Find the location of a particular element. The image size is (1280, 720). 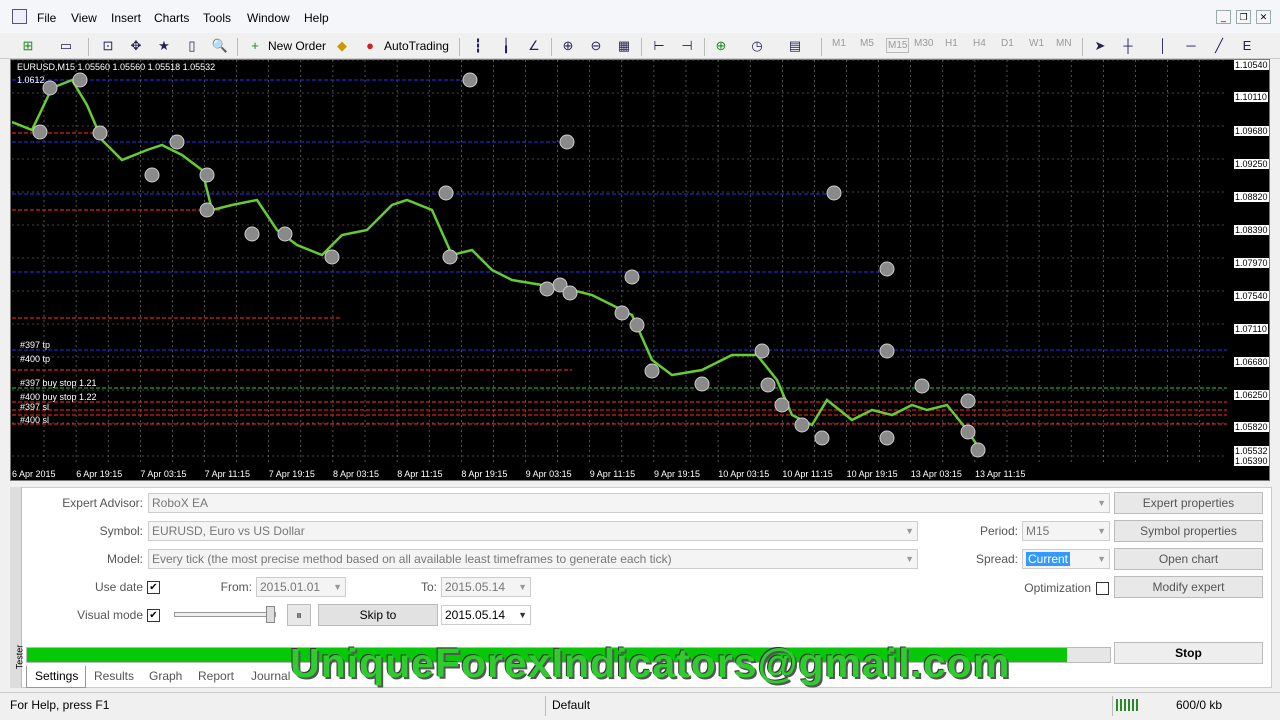

tf-mn: MN is located at coordinates (1064, 43).